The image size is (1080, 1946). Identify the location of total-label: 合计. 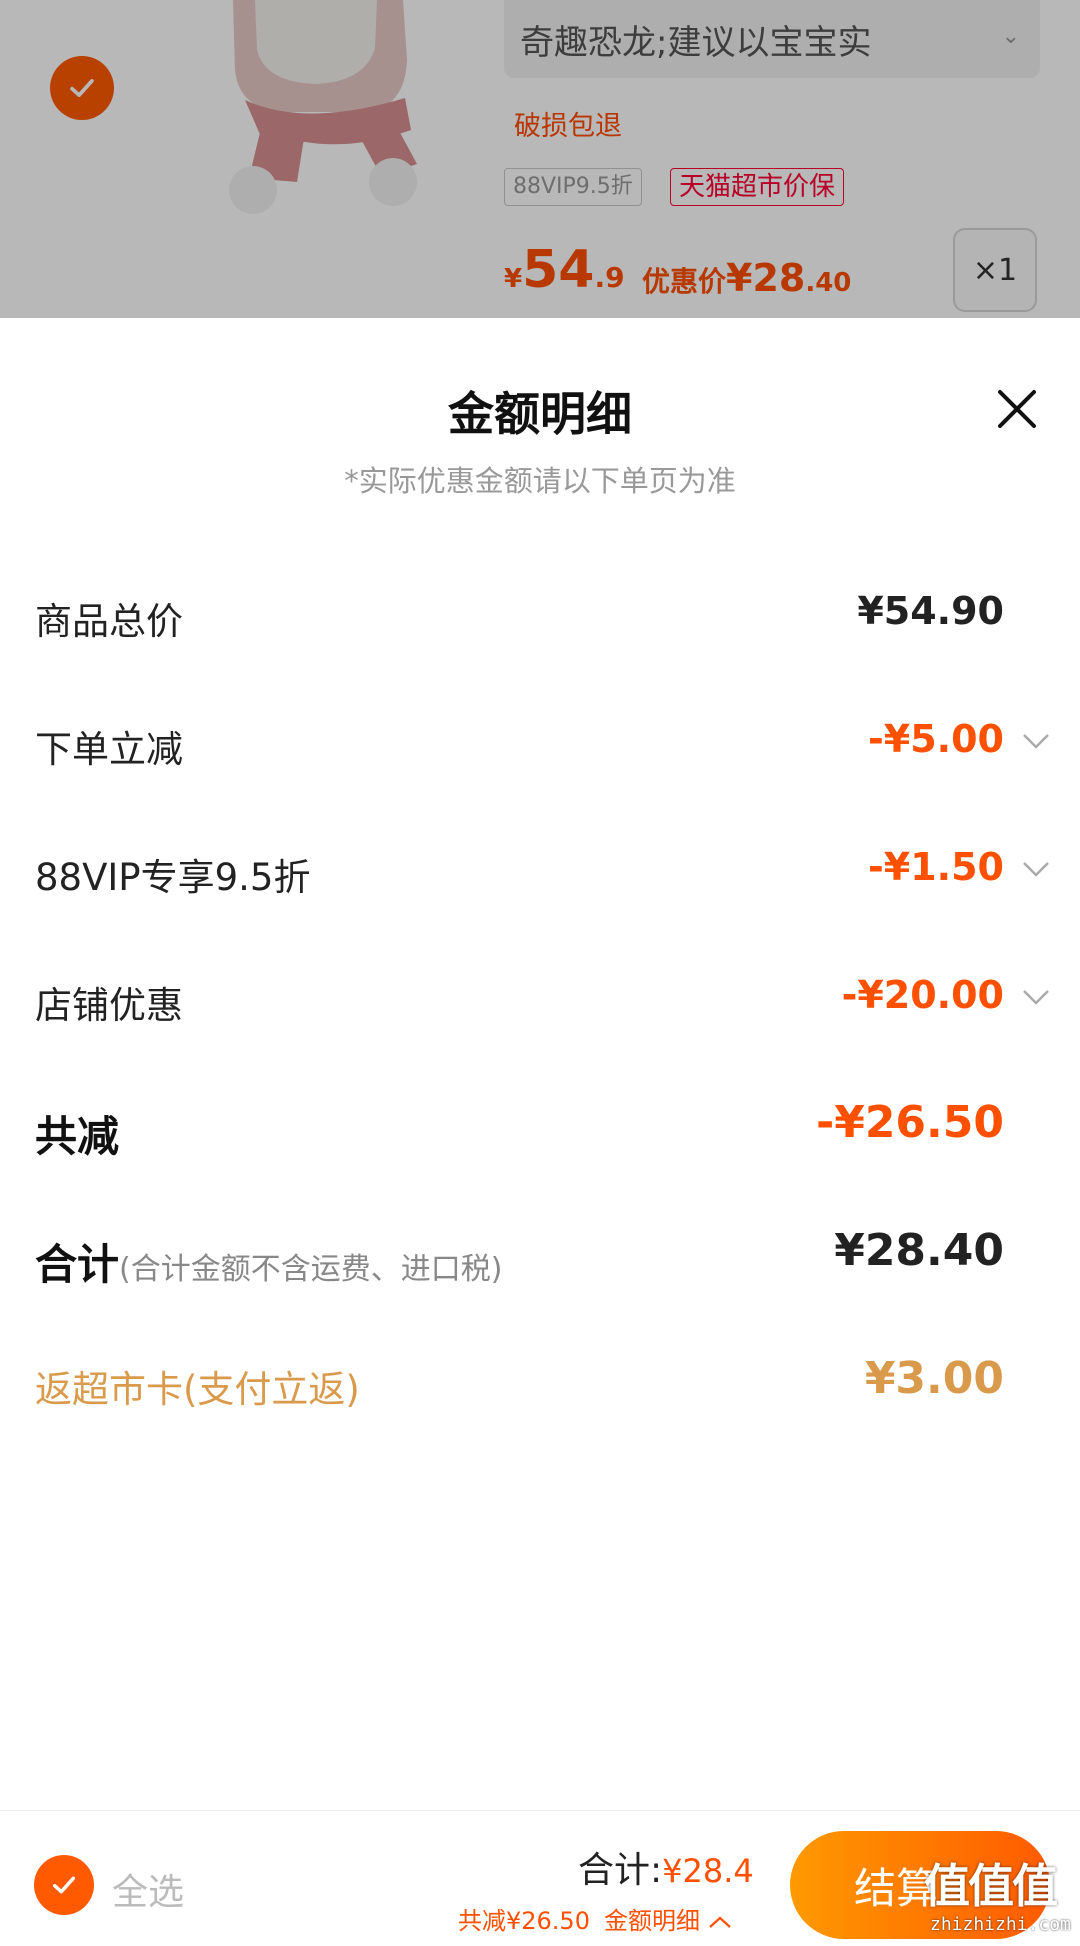
(77, 1264).